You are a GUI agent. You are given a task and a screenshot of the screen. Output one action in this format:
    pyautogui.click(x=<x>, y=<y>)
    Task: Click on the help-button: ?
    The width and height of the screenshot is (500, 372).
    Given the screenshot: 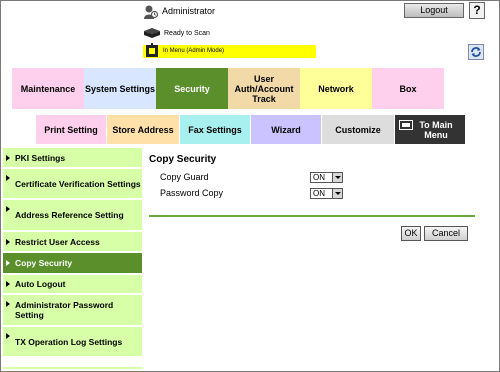 What is the action you would take?
    pyautogui.click(x=477, y=10)
    